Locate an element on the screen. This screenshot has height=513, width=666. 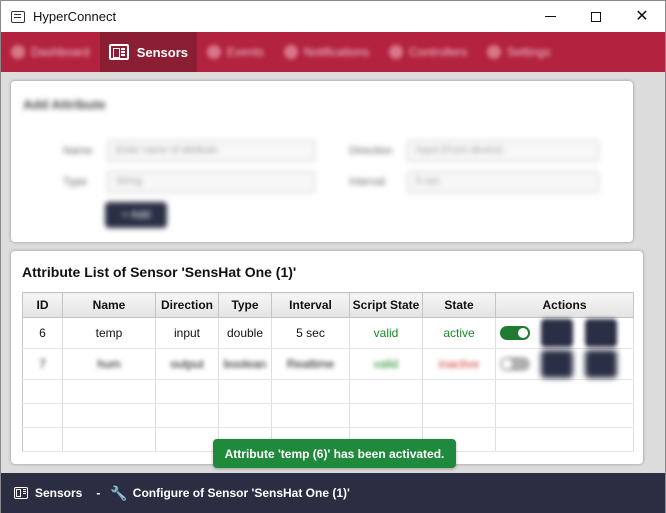
notification-toast: Attribute 'temp (6)' has been activated. is located at coordinates (334, 453).